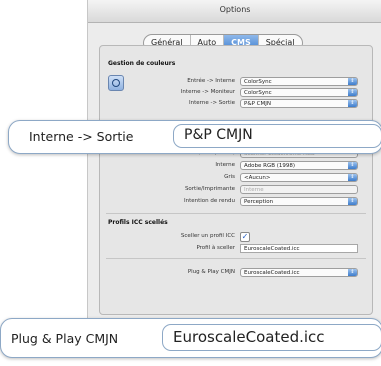 Image resolution: width=381 pixels, height=366 pixels. Describe the element at coordinates (225, 165) in the screenshot. I see `row-label: Interne` at that location.